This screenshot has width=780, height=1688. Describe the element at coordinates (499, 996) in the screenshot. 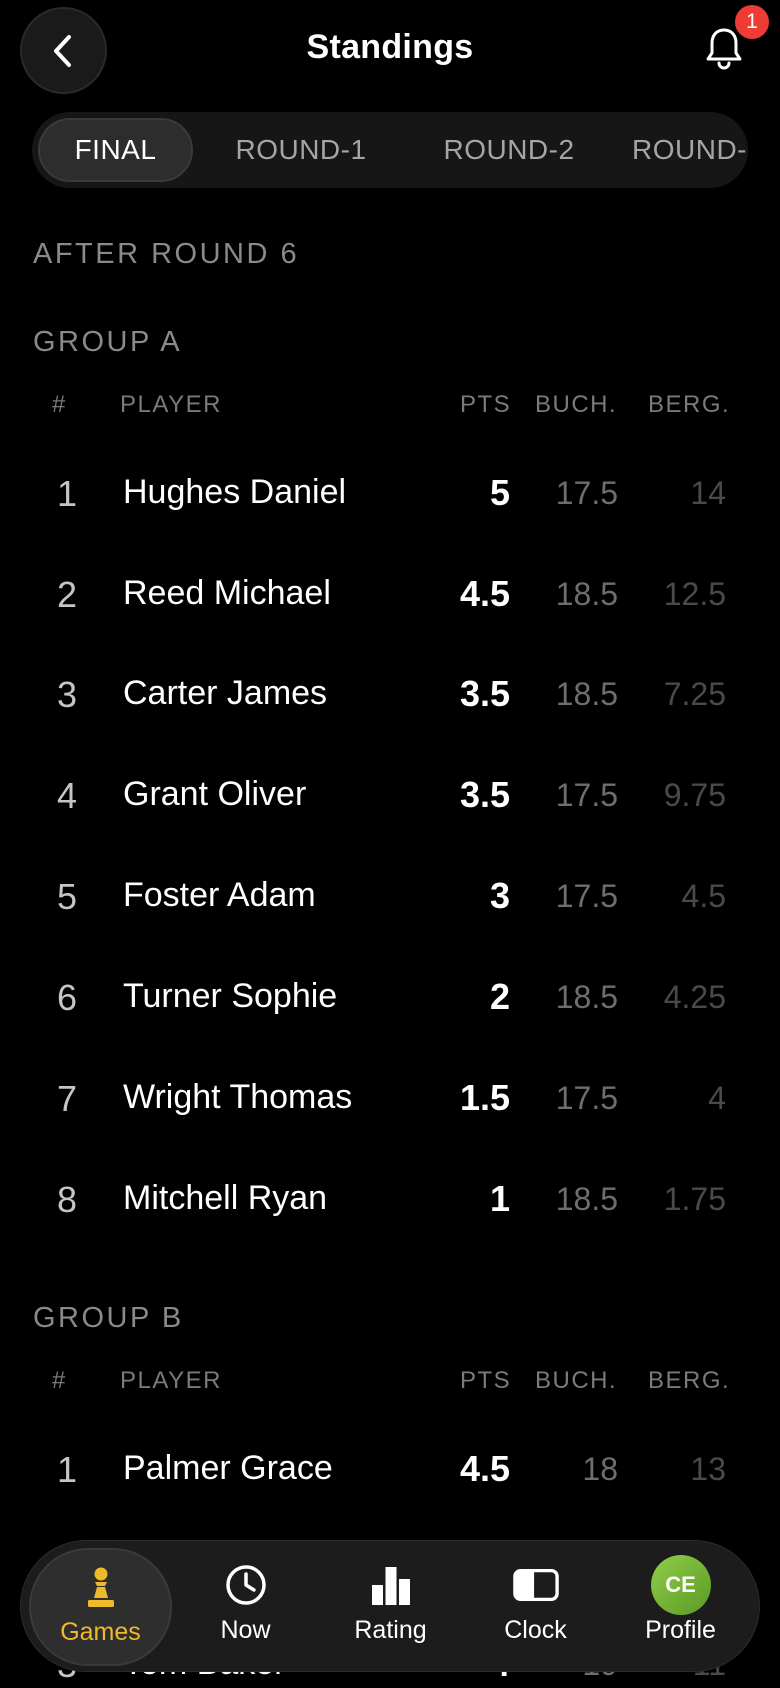

I see `row-pts: 2` at that location.